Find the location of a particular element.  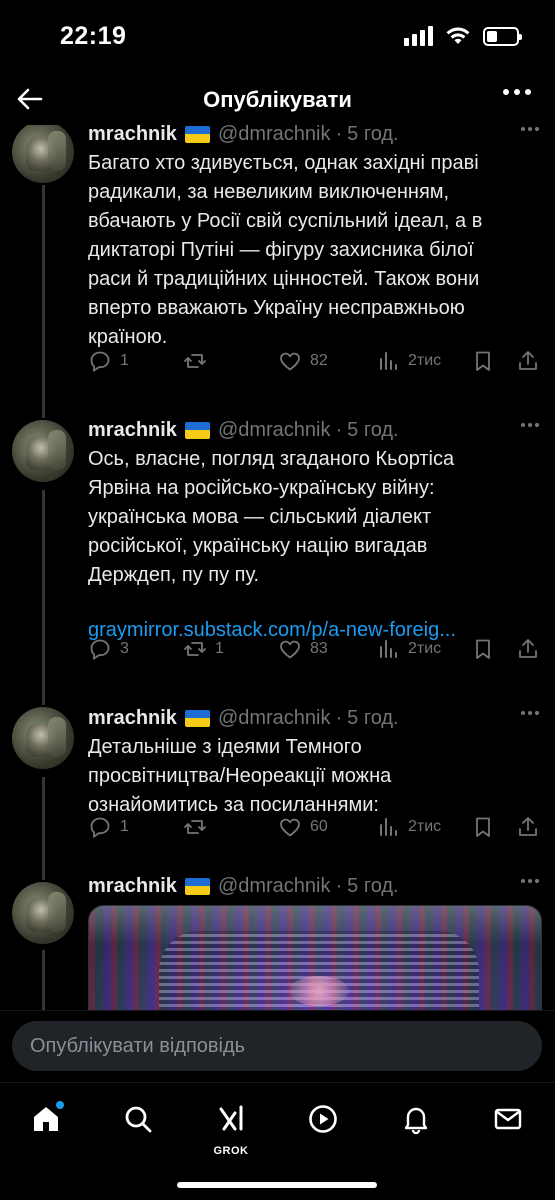

status-time: 22:19 is located at coordinates (93, 36).